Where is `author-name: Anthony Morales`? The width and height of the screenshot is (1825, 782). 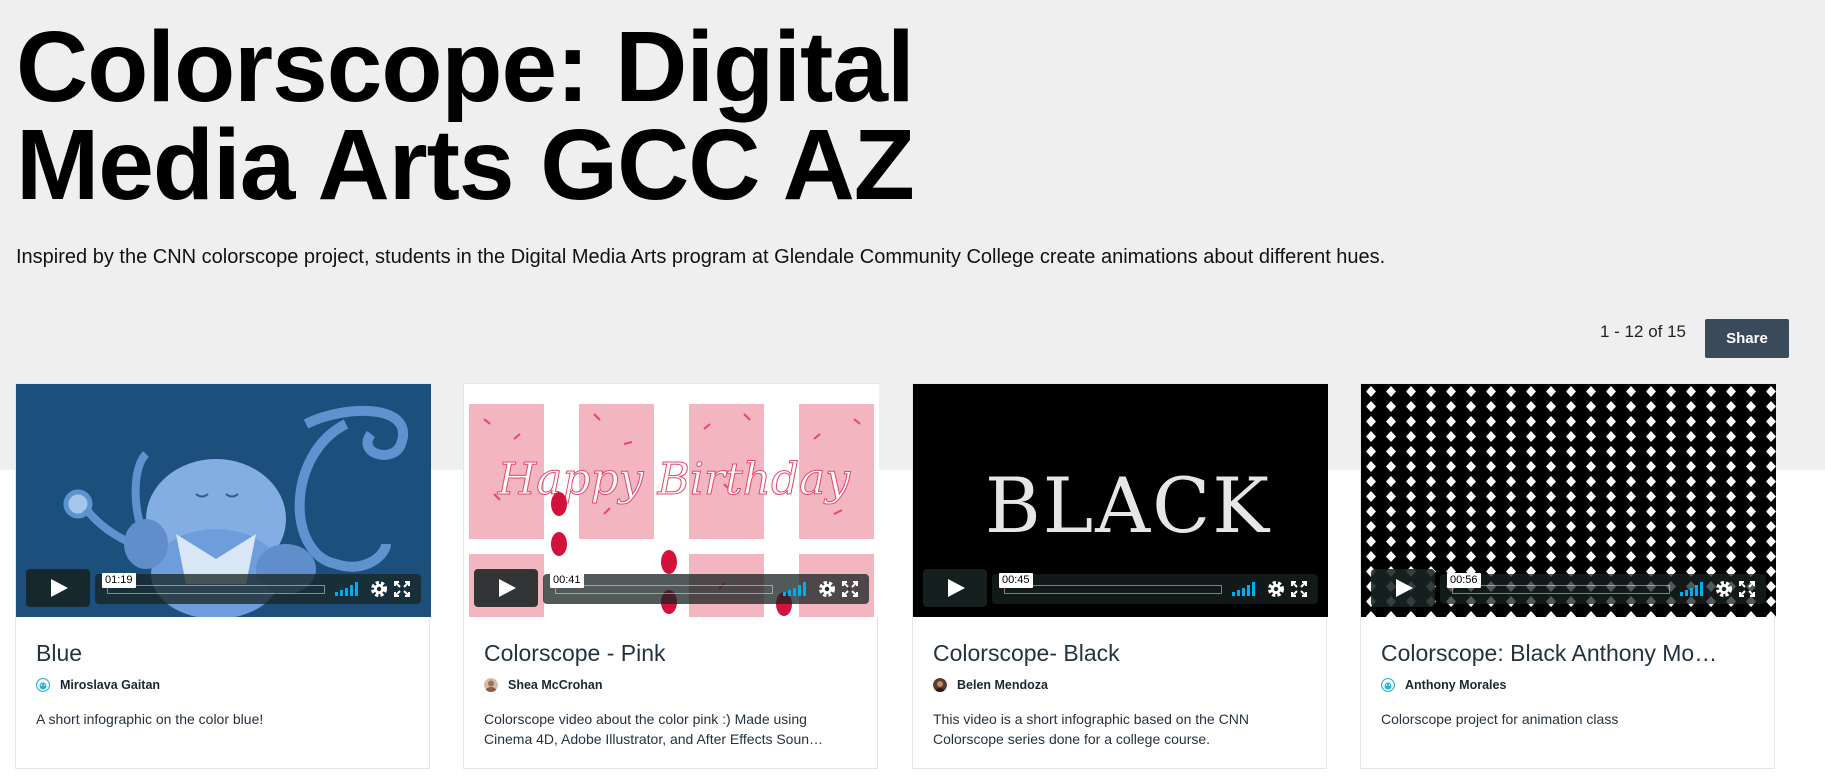
author-name: Anthony Morales is located at coordinates (1455, 685).